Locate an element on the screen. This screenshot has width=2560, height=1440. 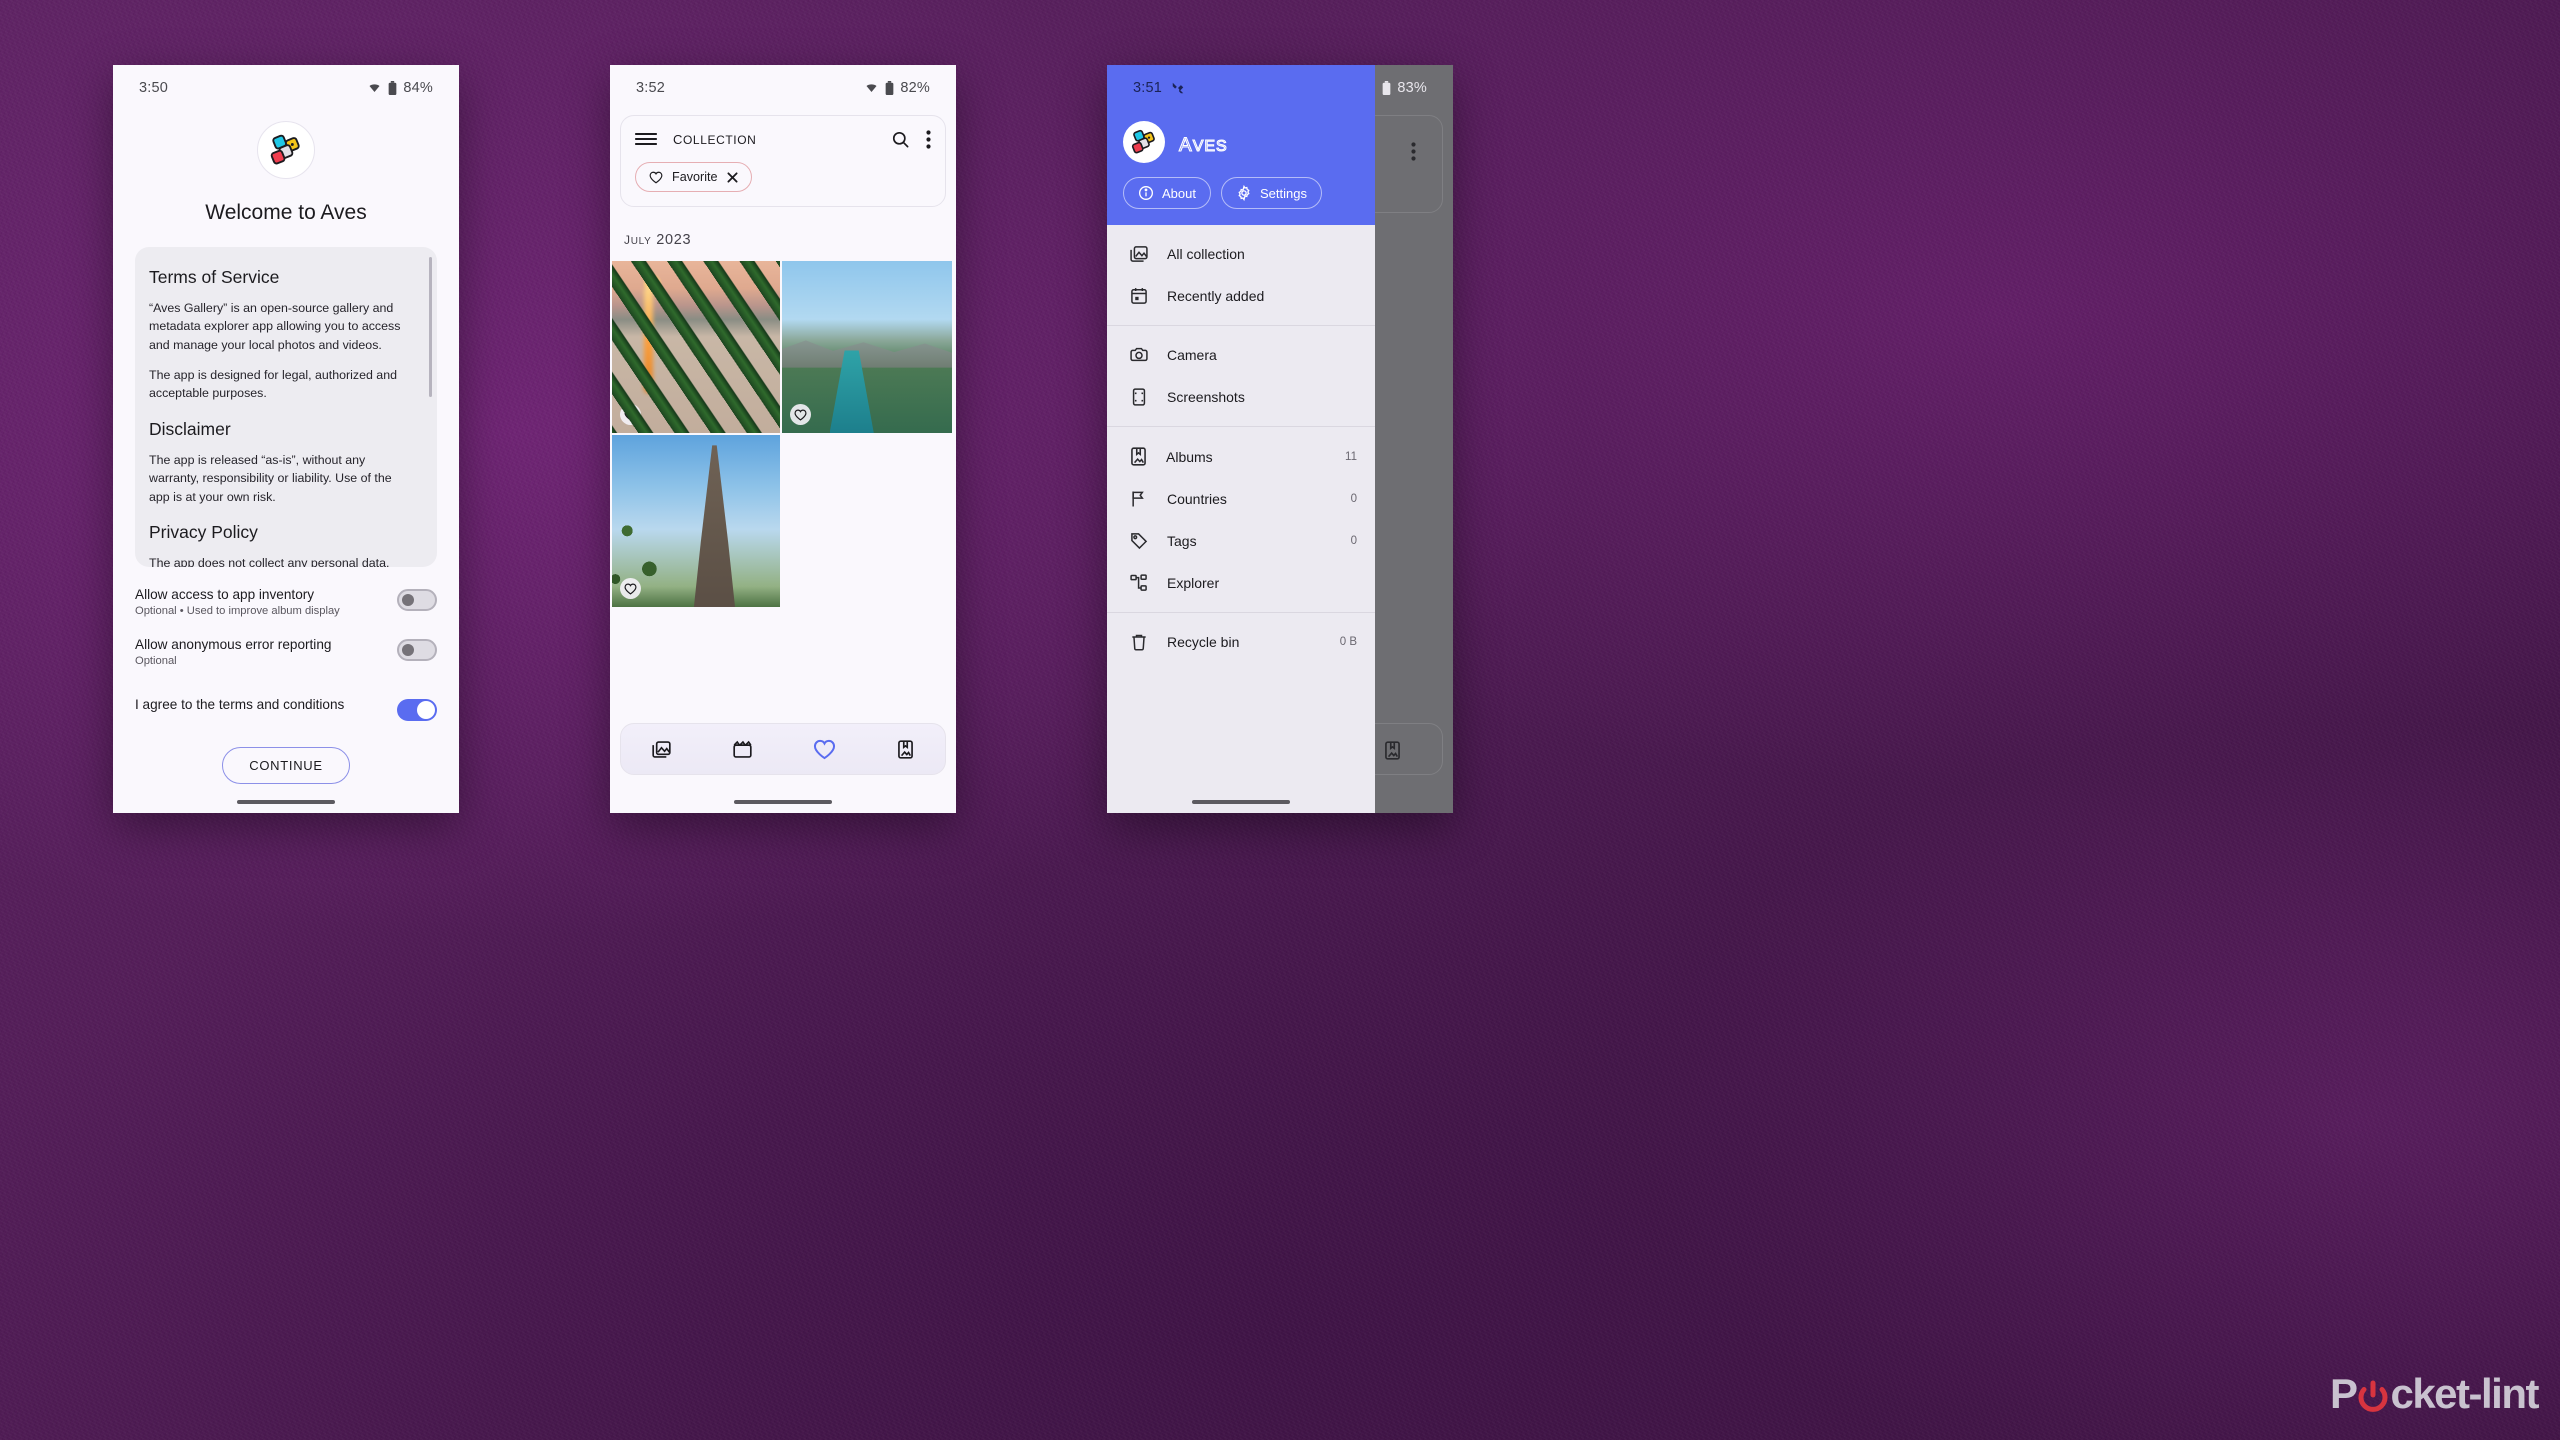
drawer-item-label: Countries is located at coordinates (1197, 499).